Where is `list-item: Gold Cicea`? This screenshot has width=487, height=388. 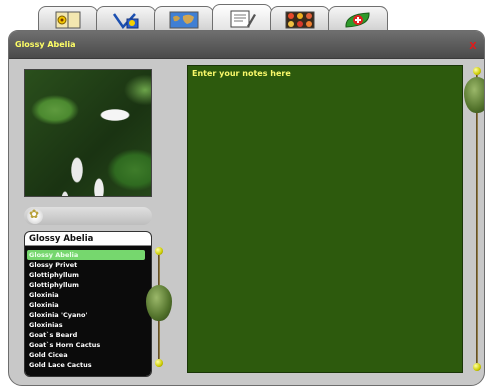 list-item: Gold Cicea is located at coordinates (86, 355).